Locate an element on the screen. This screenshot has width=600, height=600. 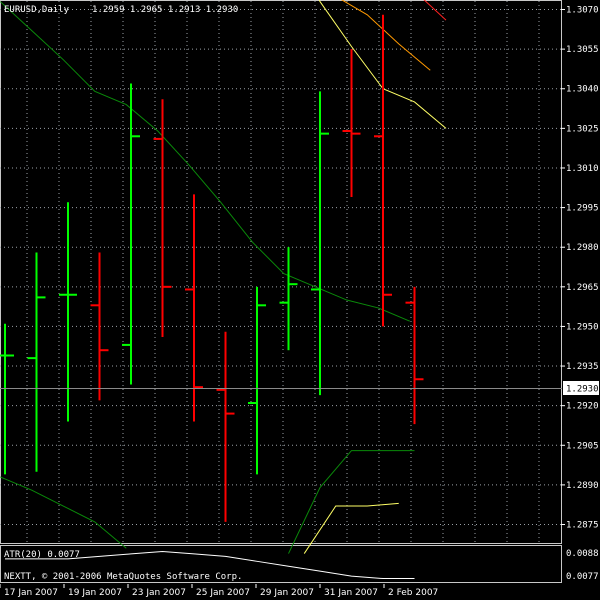
envelope-upper-red is located at coordinates (435, 10).